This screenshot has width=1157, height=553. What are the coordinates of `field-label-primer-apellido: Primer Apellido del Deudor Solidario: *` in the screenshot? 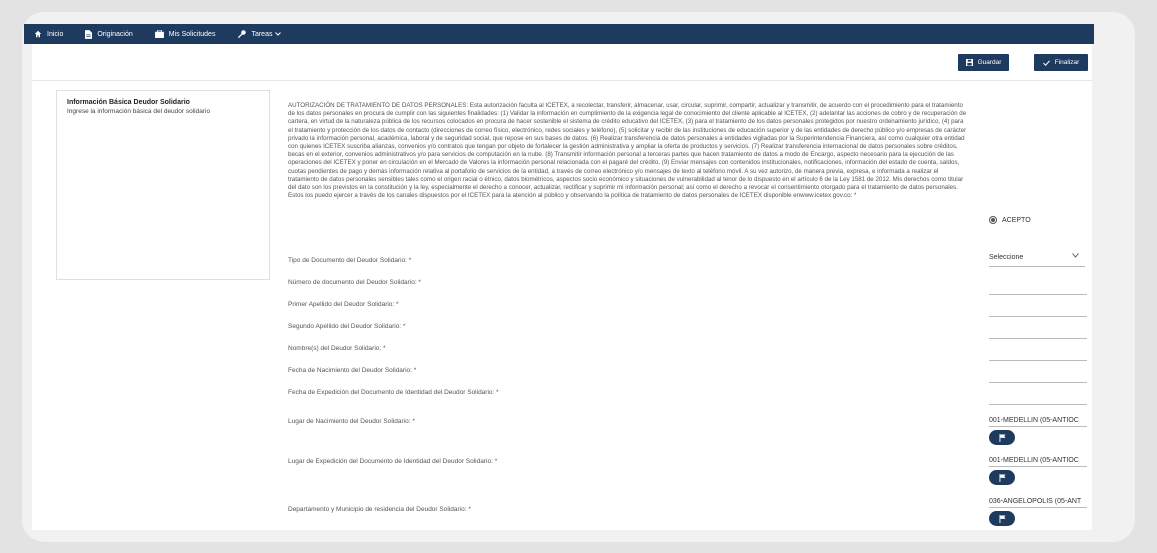 It's located at (343, 304).